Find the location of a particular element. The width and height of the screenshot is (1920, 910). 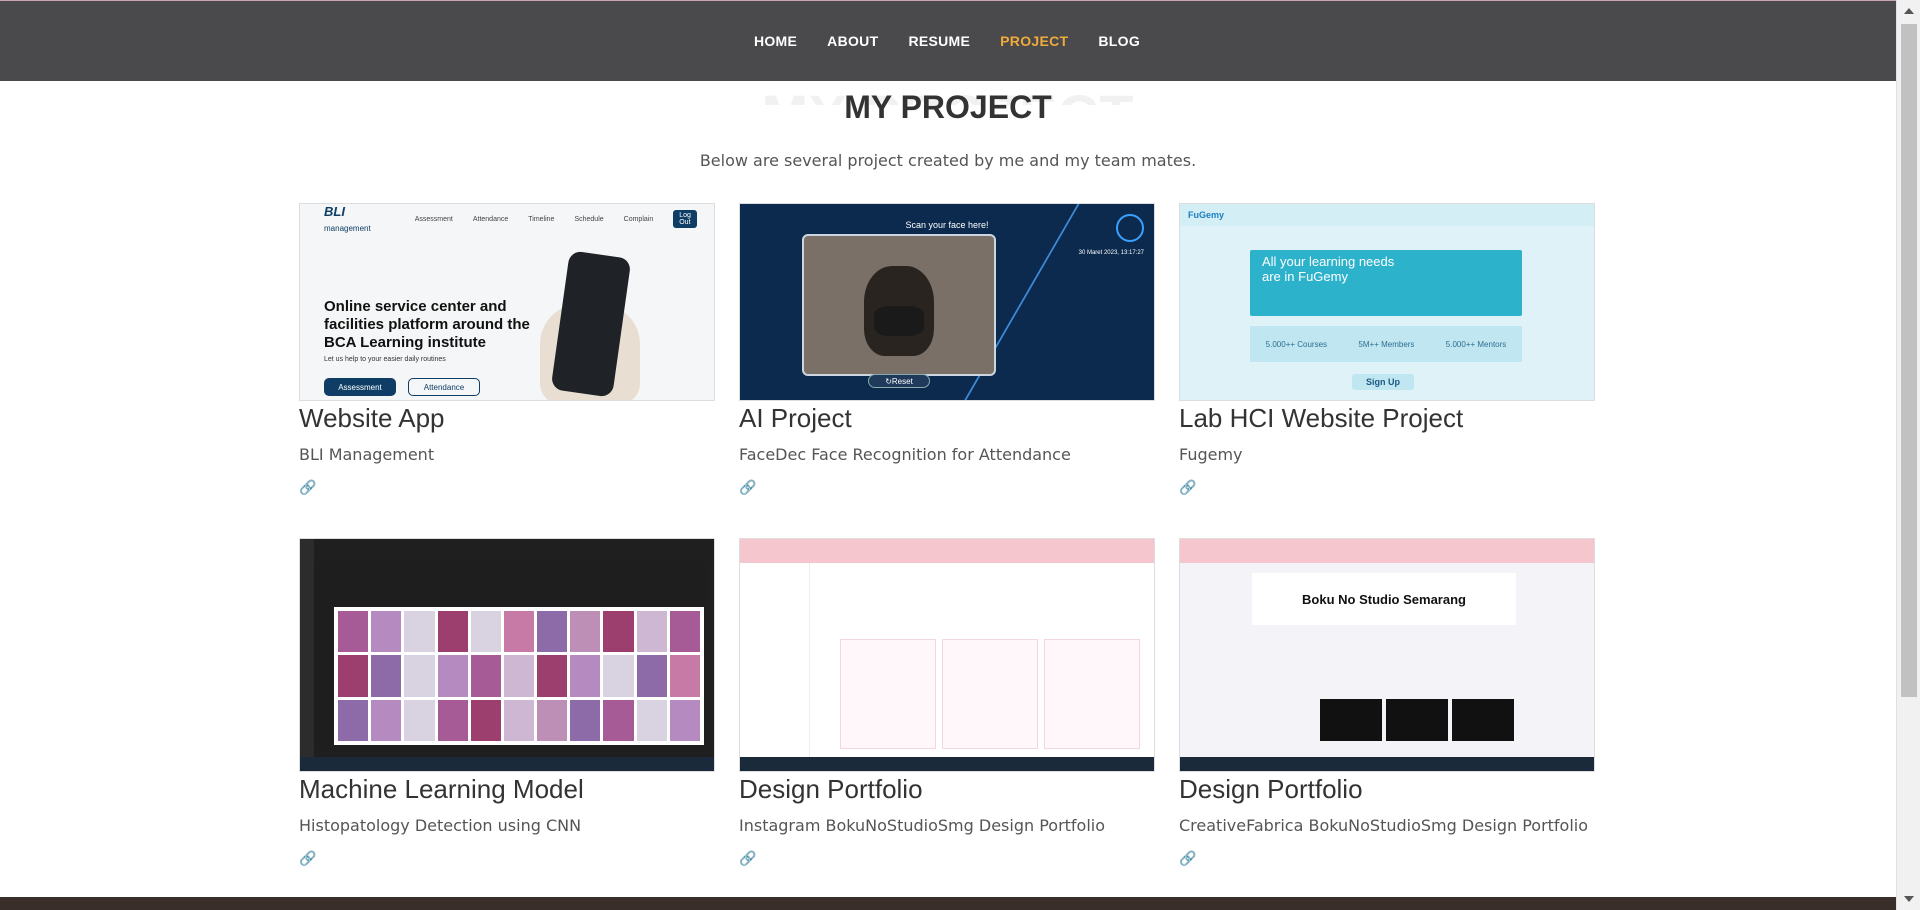

project-title: Website App is located at coordinates (372, 418).